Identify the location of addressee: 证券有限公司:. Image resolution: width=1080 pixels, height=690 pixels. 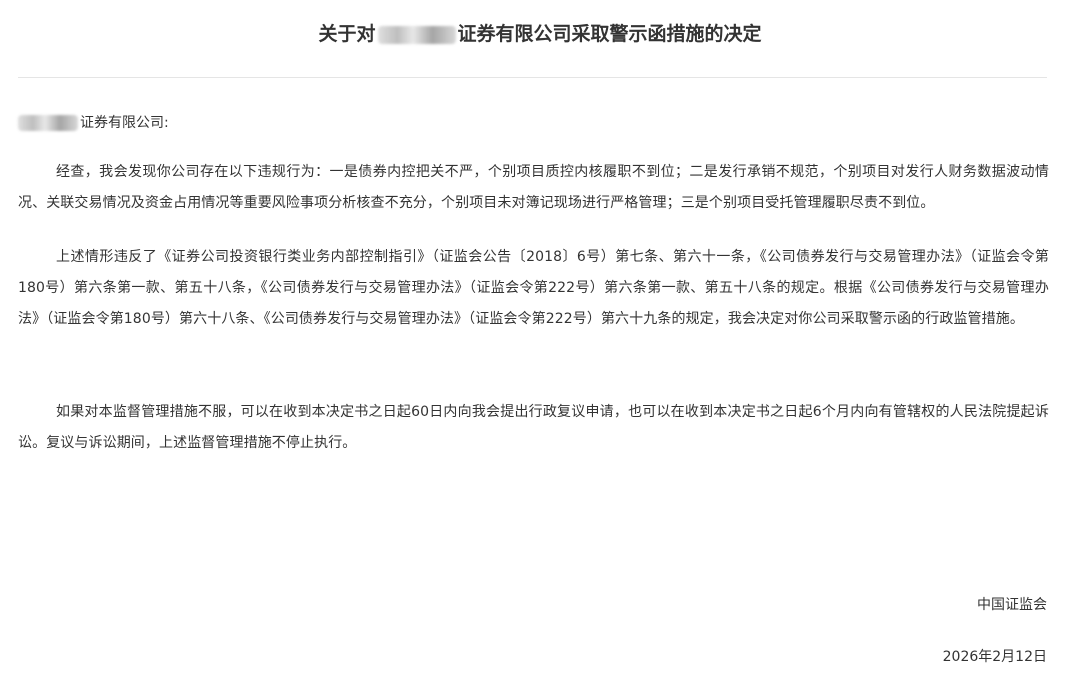
(93, 123).